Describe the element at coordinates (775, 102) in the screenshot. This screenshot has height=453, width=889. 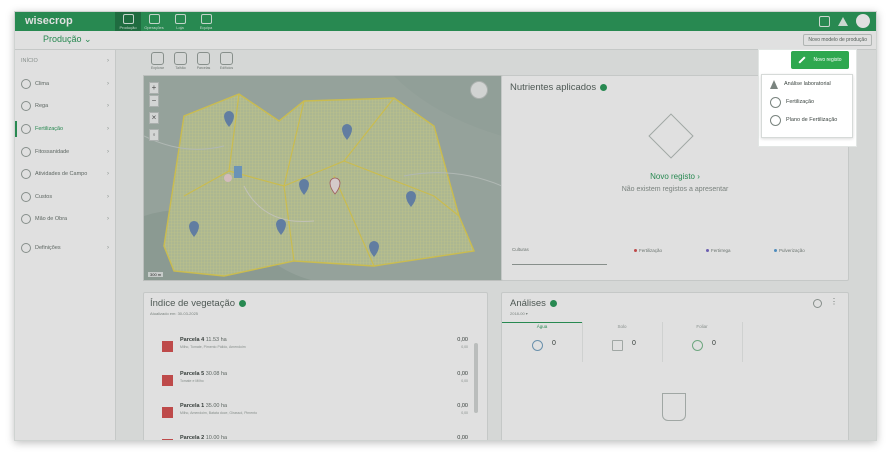
I see `fertilization-icon` at that location.